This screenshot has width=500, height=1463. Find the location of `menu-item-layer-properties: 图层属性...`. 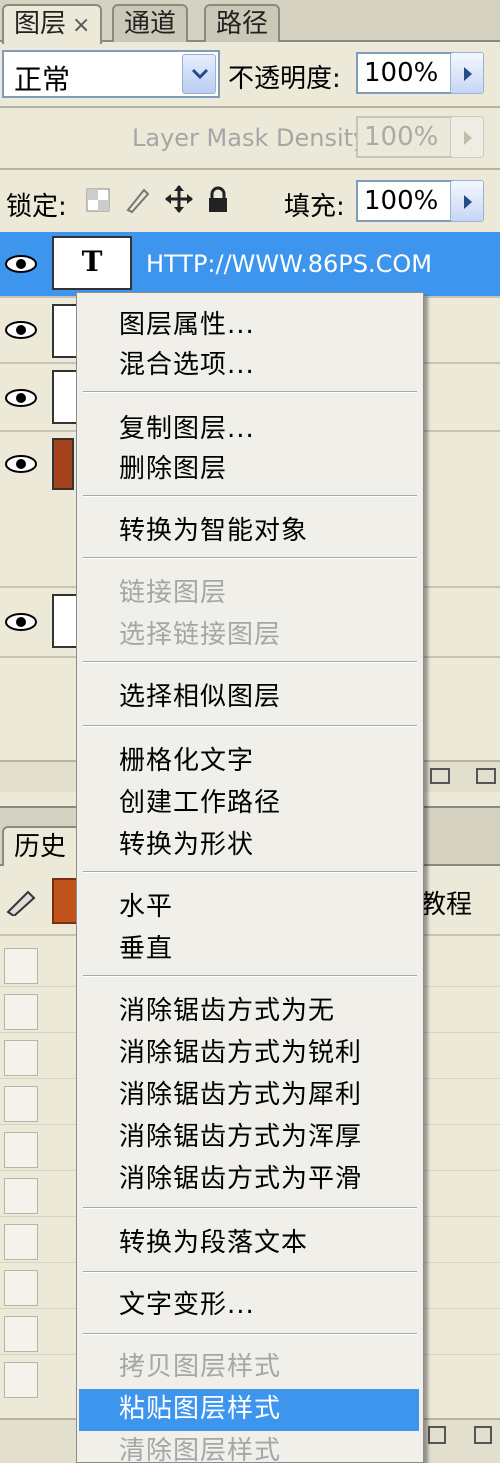

menu-item-layer-properties: 图层属性... is located at coordinates (249, 326).